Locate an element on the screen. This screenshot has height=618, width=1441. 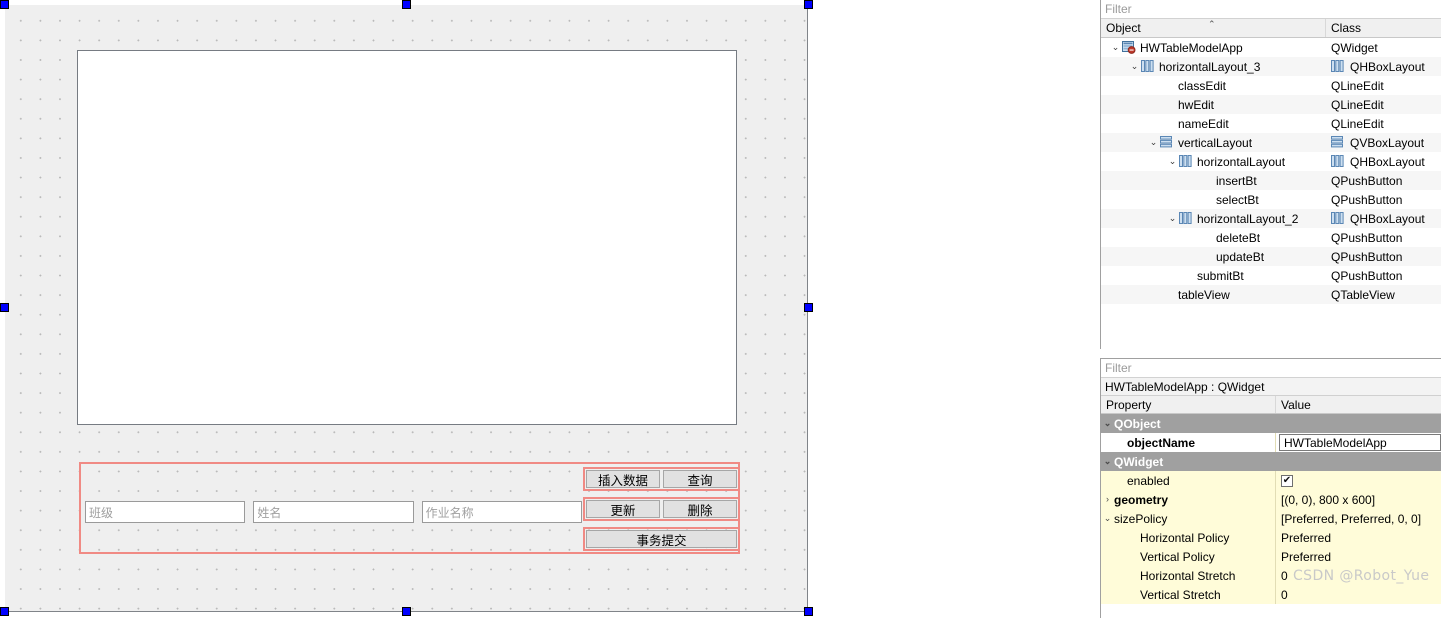
button-row-3: 事务提交 is located at coordinates (661, 539).